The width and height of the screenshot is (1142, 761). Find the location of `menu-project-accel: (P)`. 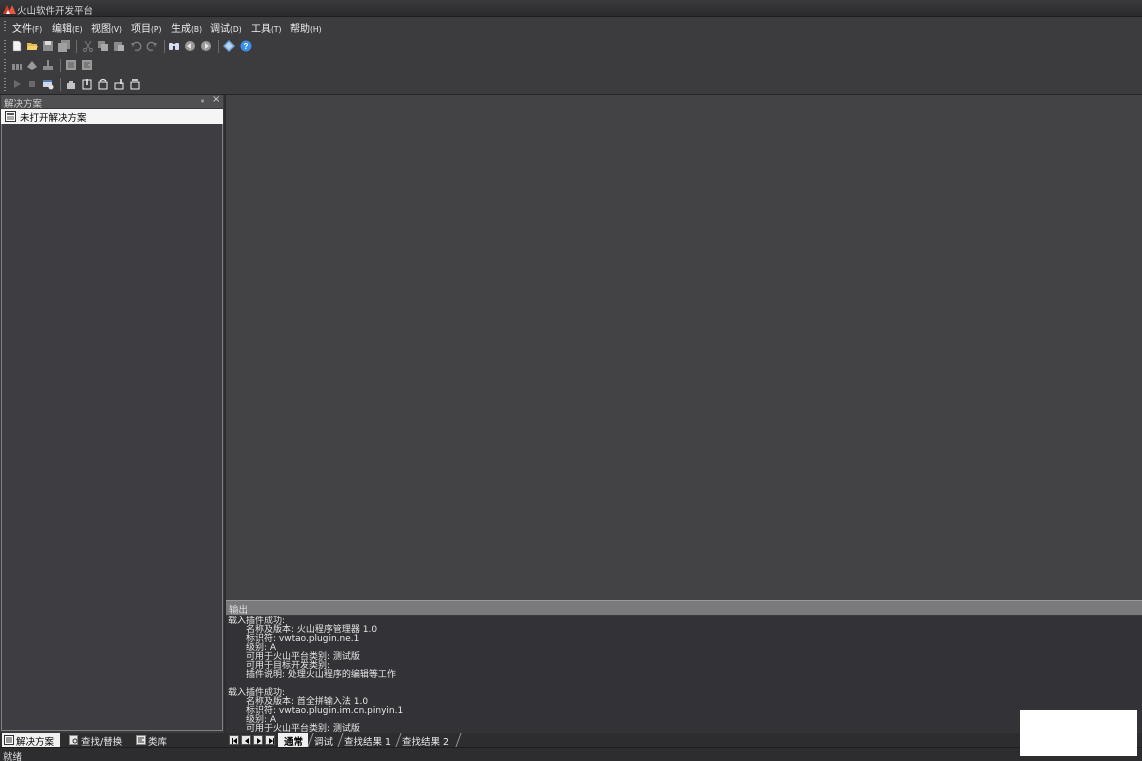

menu-project-accel: (P) is located at coordinates (156, 29).